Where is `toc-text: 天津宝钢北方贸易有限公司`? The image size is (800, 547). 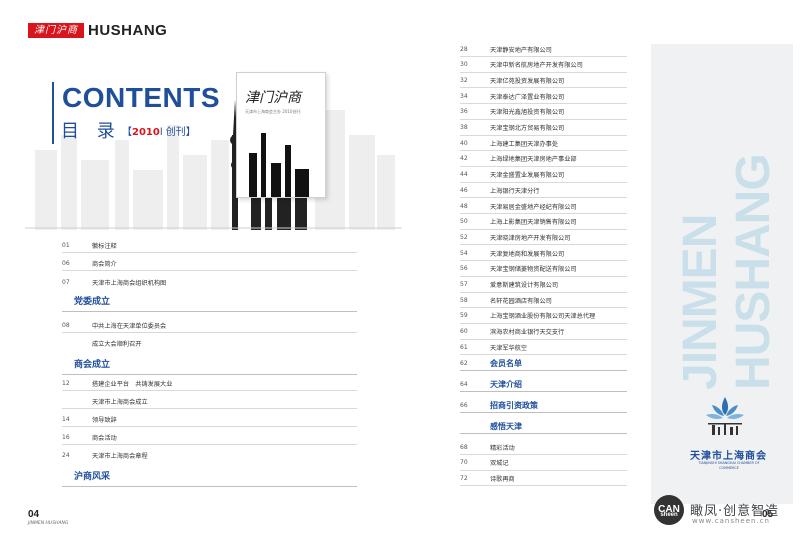 toc-text: 天津宝钢北方贸易有限公司 is located at coordinates (527, 128).